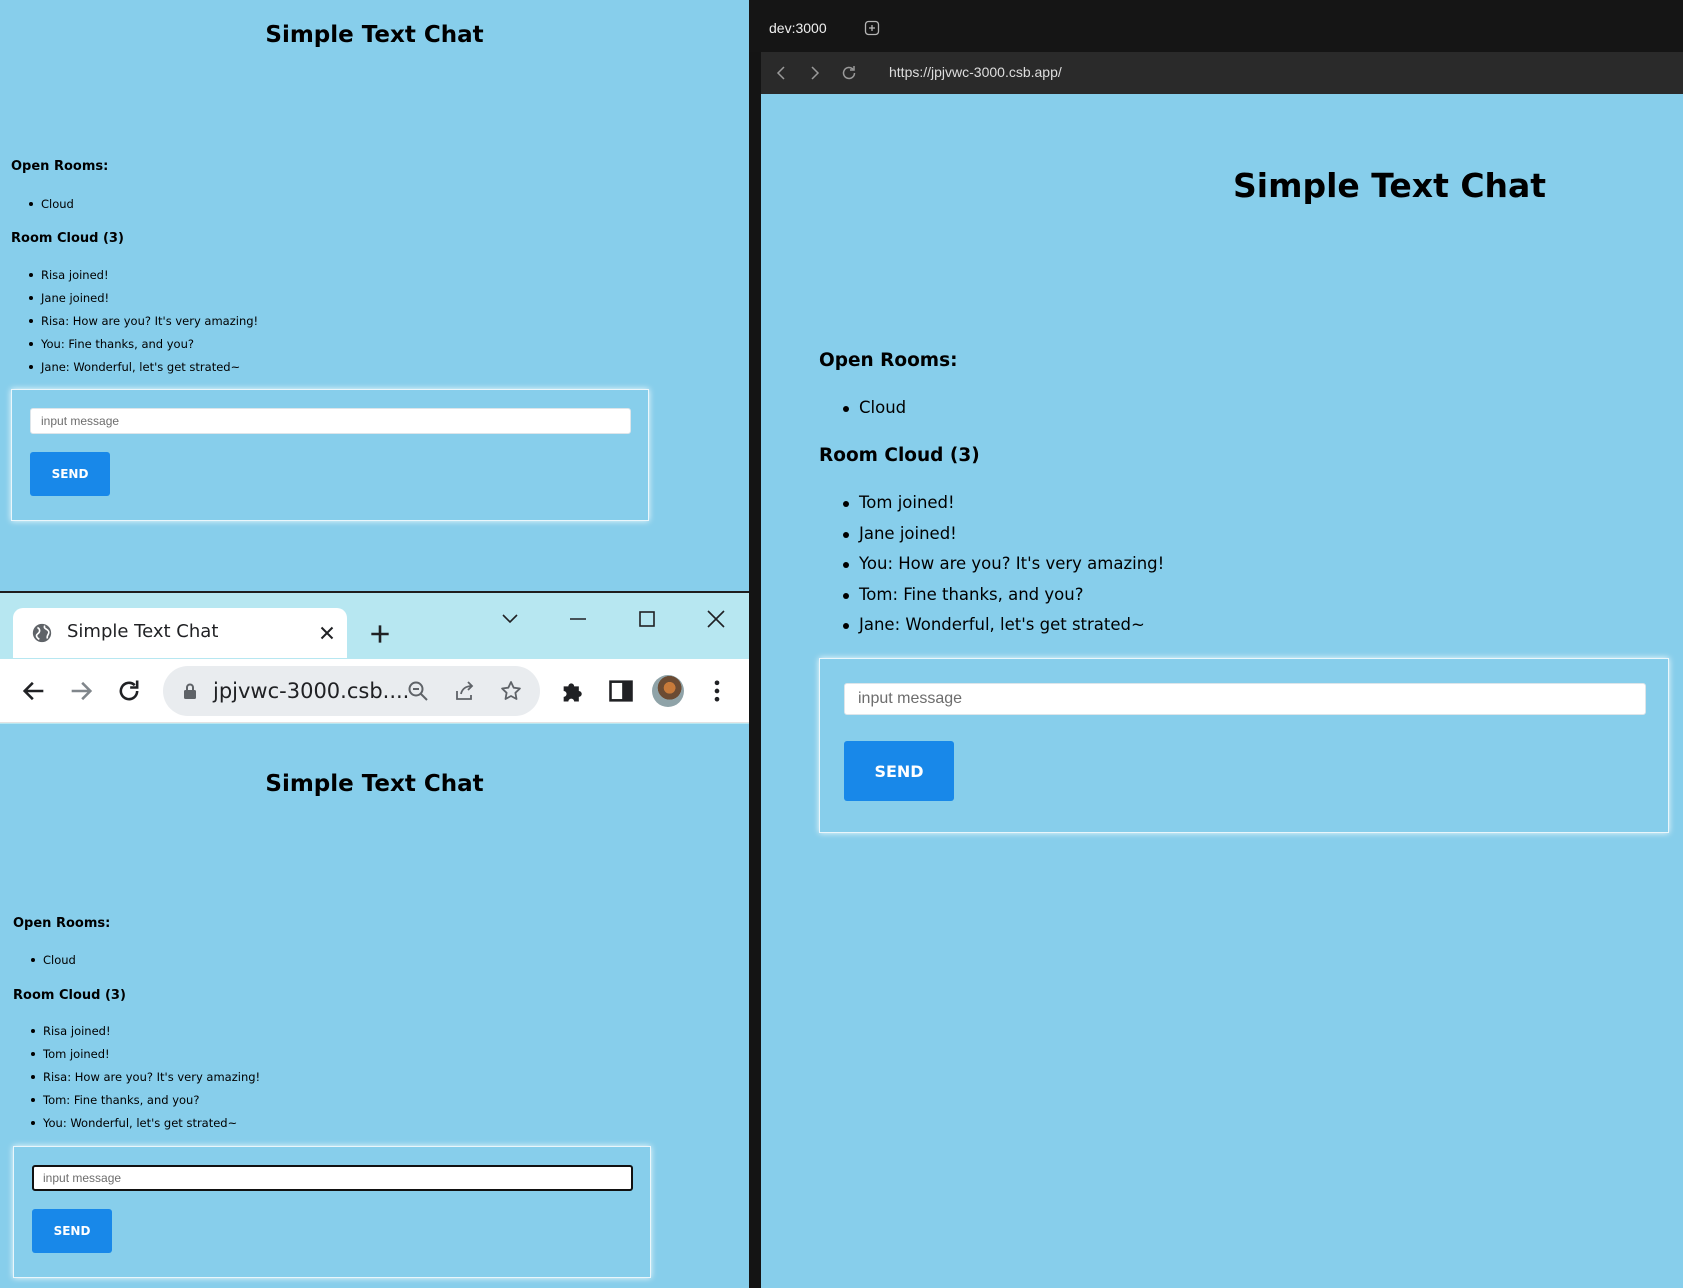  What do you see at coordinates (143, 631) in the screenshot?
I see `tab-title: Simple Text Chat` at bounding box center [143, 631].